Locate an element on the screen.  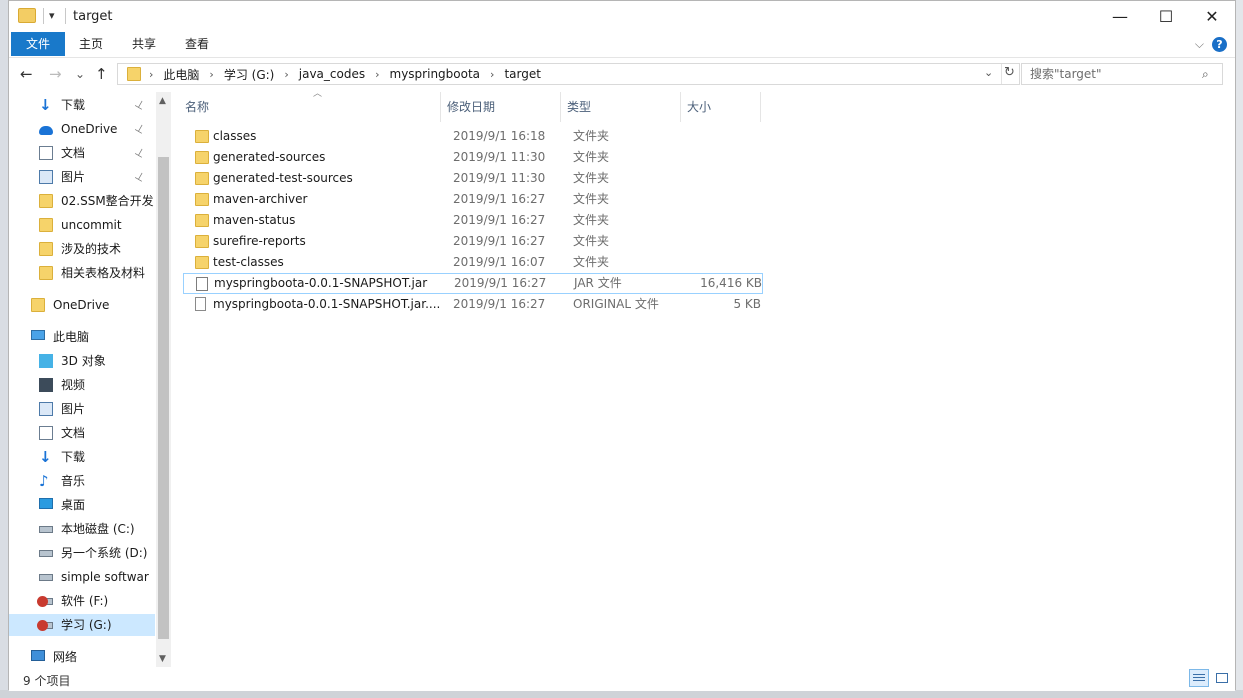
quick-access-toolbar-dropdown: ▾ is located at coordinates (52, 15).